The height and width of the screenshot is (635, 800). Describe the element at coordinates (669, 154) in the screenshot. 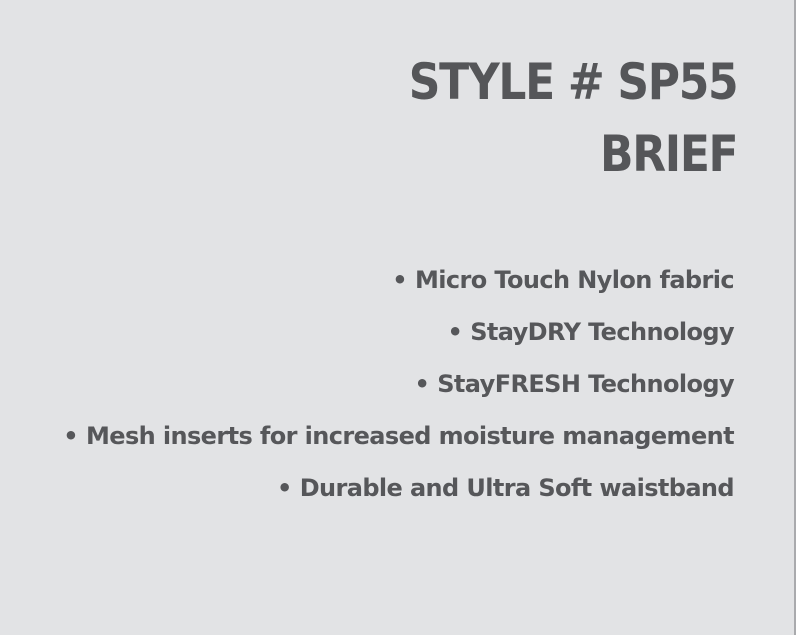

I see `product-type: BRIEF` at that location.